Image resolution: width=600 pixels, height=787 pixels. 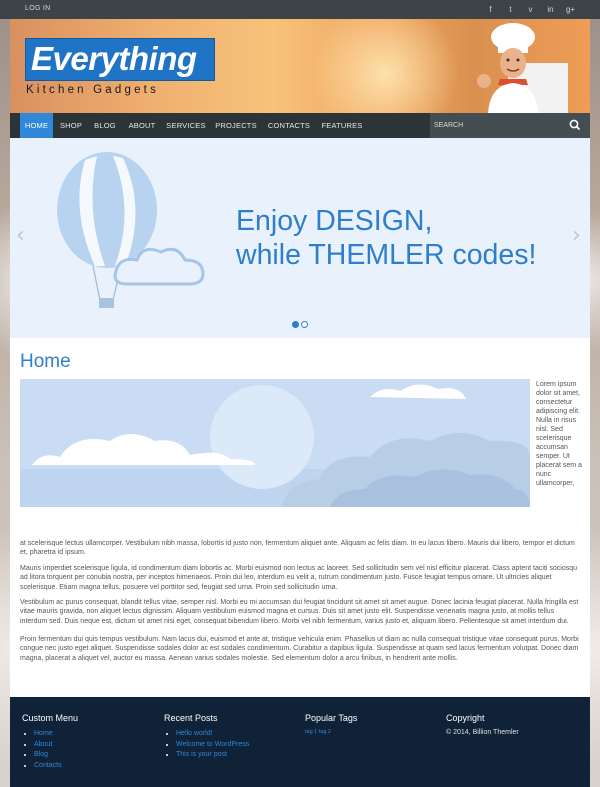 I want to click on nav-item-services: SERVICES, so click(x=186, y=125).